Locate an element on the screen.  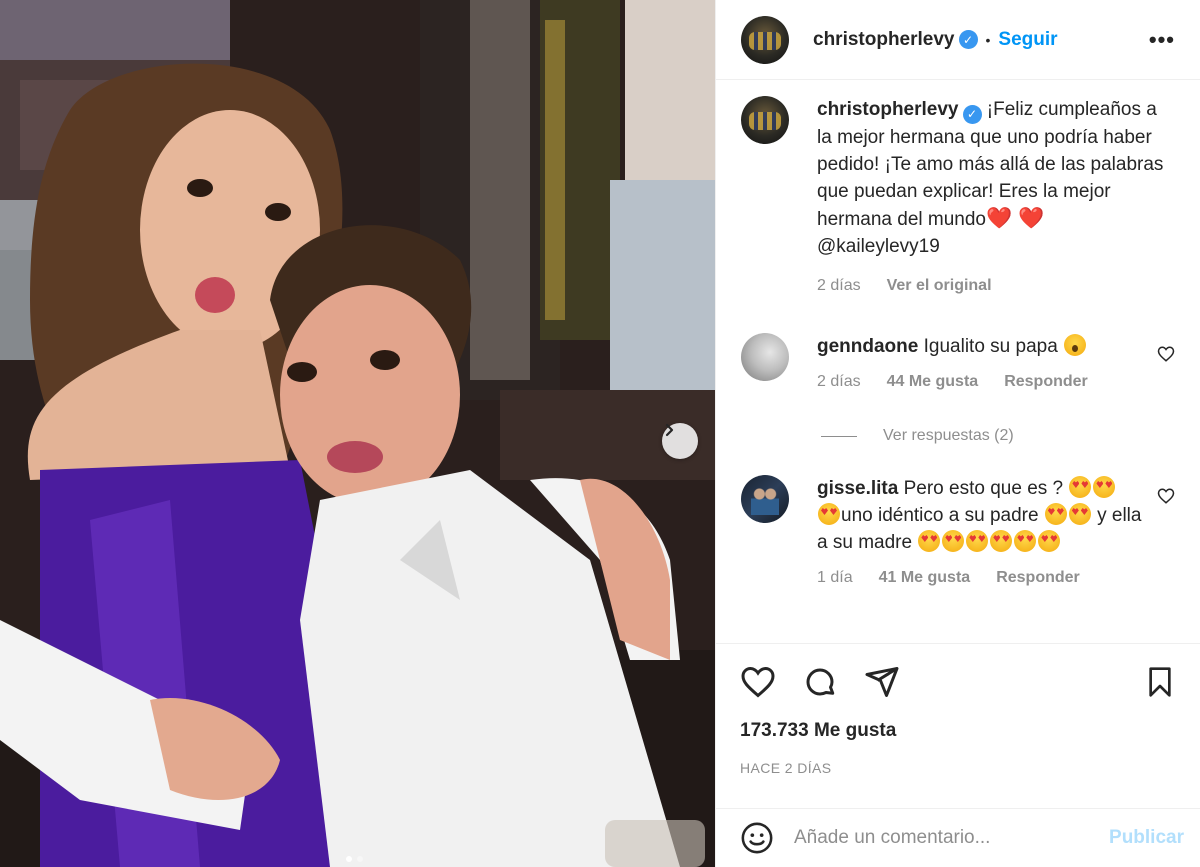
commenter-username: gisse.lita is located at coordinates (857, 488).